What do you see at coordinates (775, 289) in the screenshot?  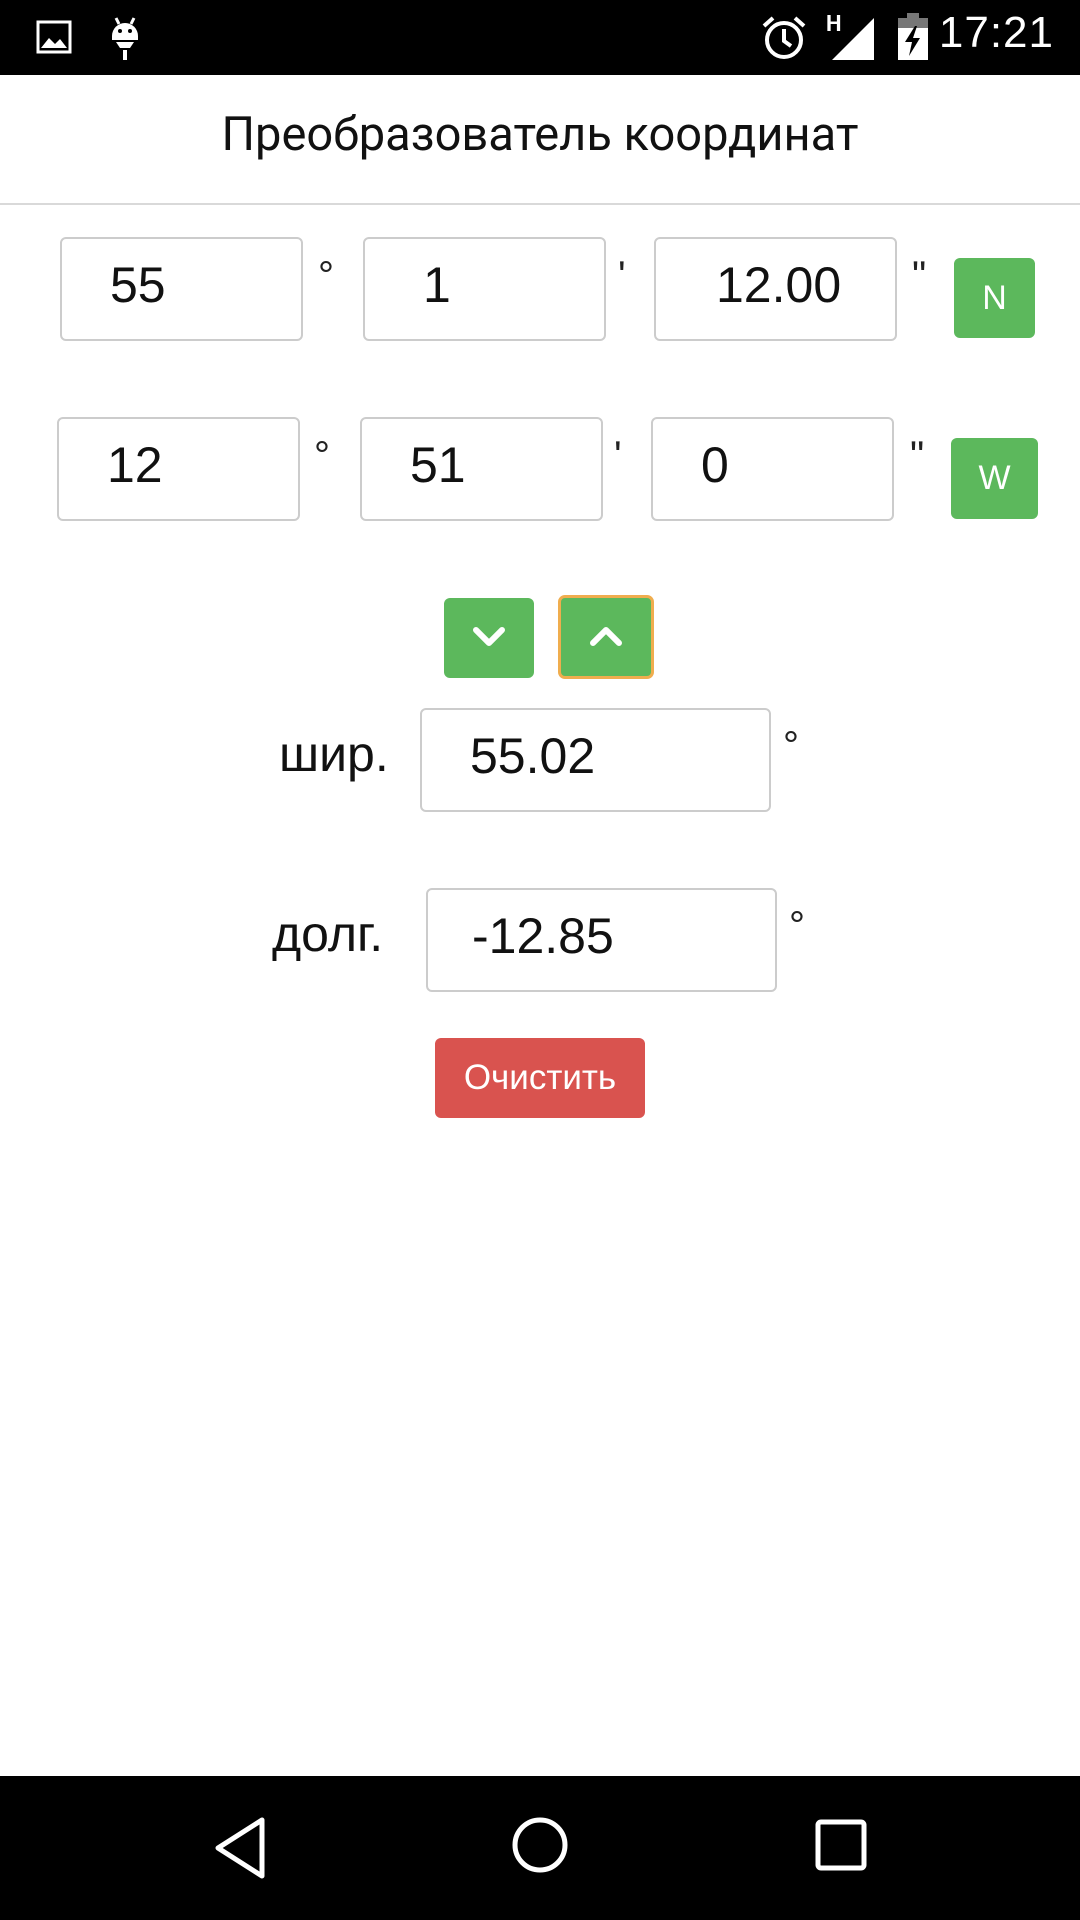 I see `lat-seconds-input: 12.00` at bounding box center [775, 289].